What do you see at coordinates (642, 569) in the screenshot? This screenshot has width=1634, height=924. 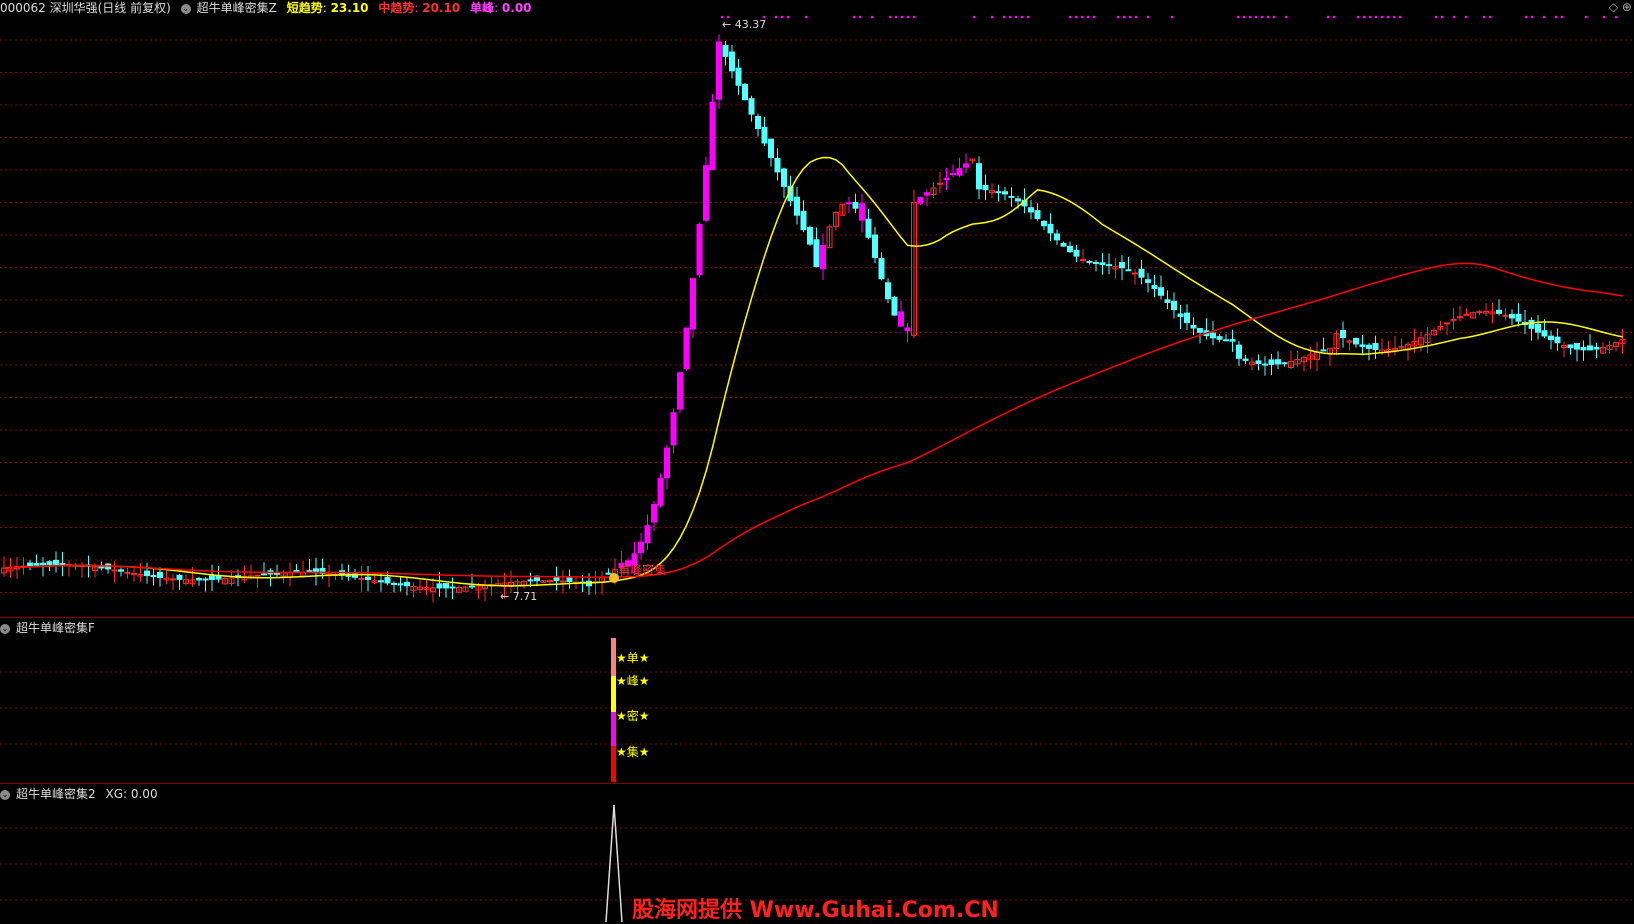 I see `signal-label: 单峰密集` at bounding box center [642, 569].